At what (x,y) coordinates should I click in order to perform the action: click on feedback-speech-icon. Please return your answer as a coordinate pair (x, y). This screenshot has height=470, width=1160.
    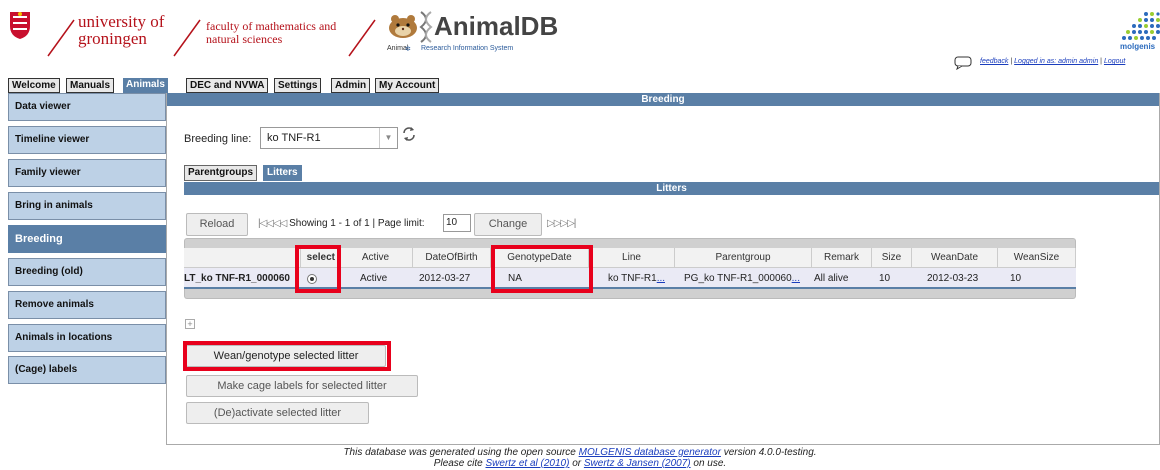
    Looking at the image, I should click on (963, 63).